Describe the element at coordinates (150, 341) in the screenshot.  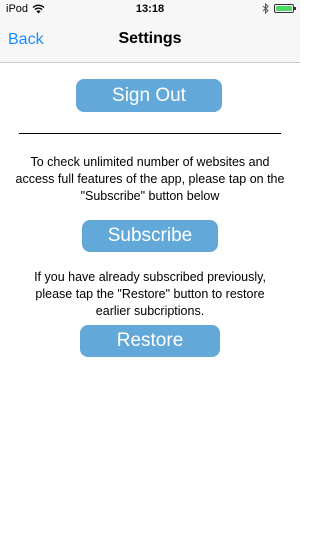
I see `restore-button: Restore` at that location.